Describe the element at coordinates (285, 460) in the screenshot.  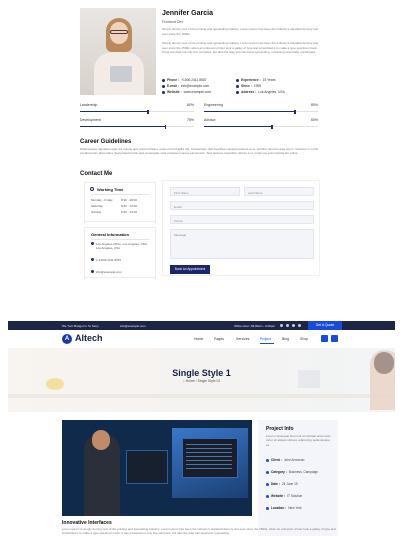
I see `info-client: Client : John Armando` at that location.